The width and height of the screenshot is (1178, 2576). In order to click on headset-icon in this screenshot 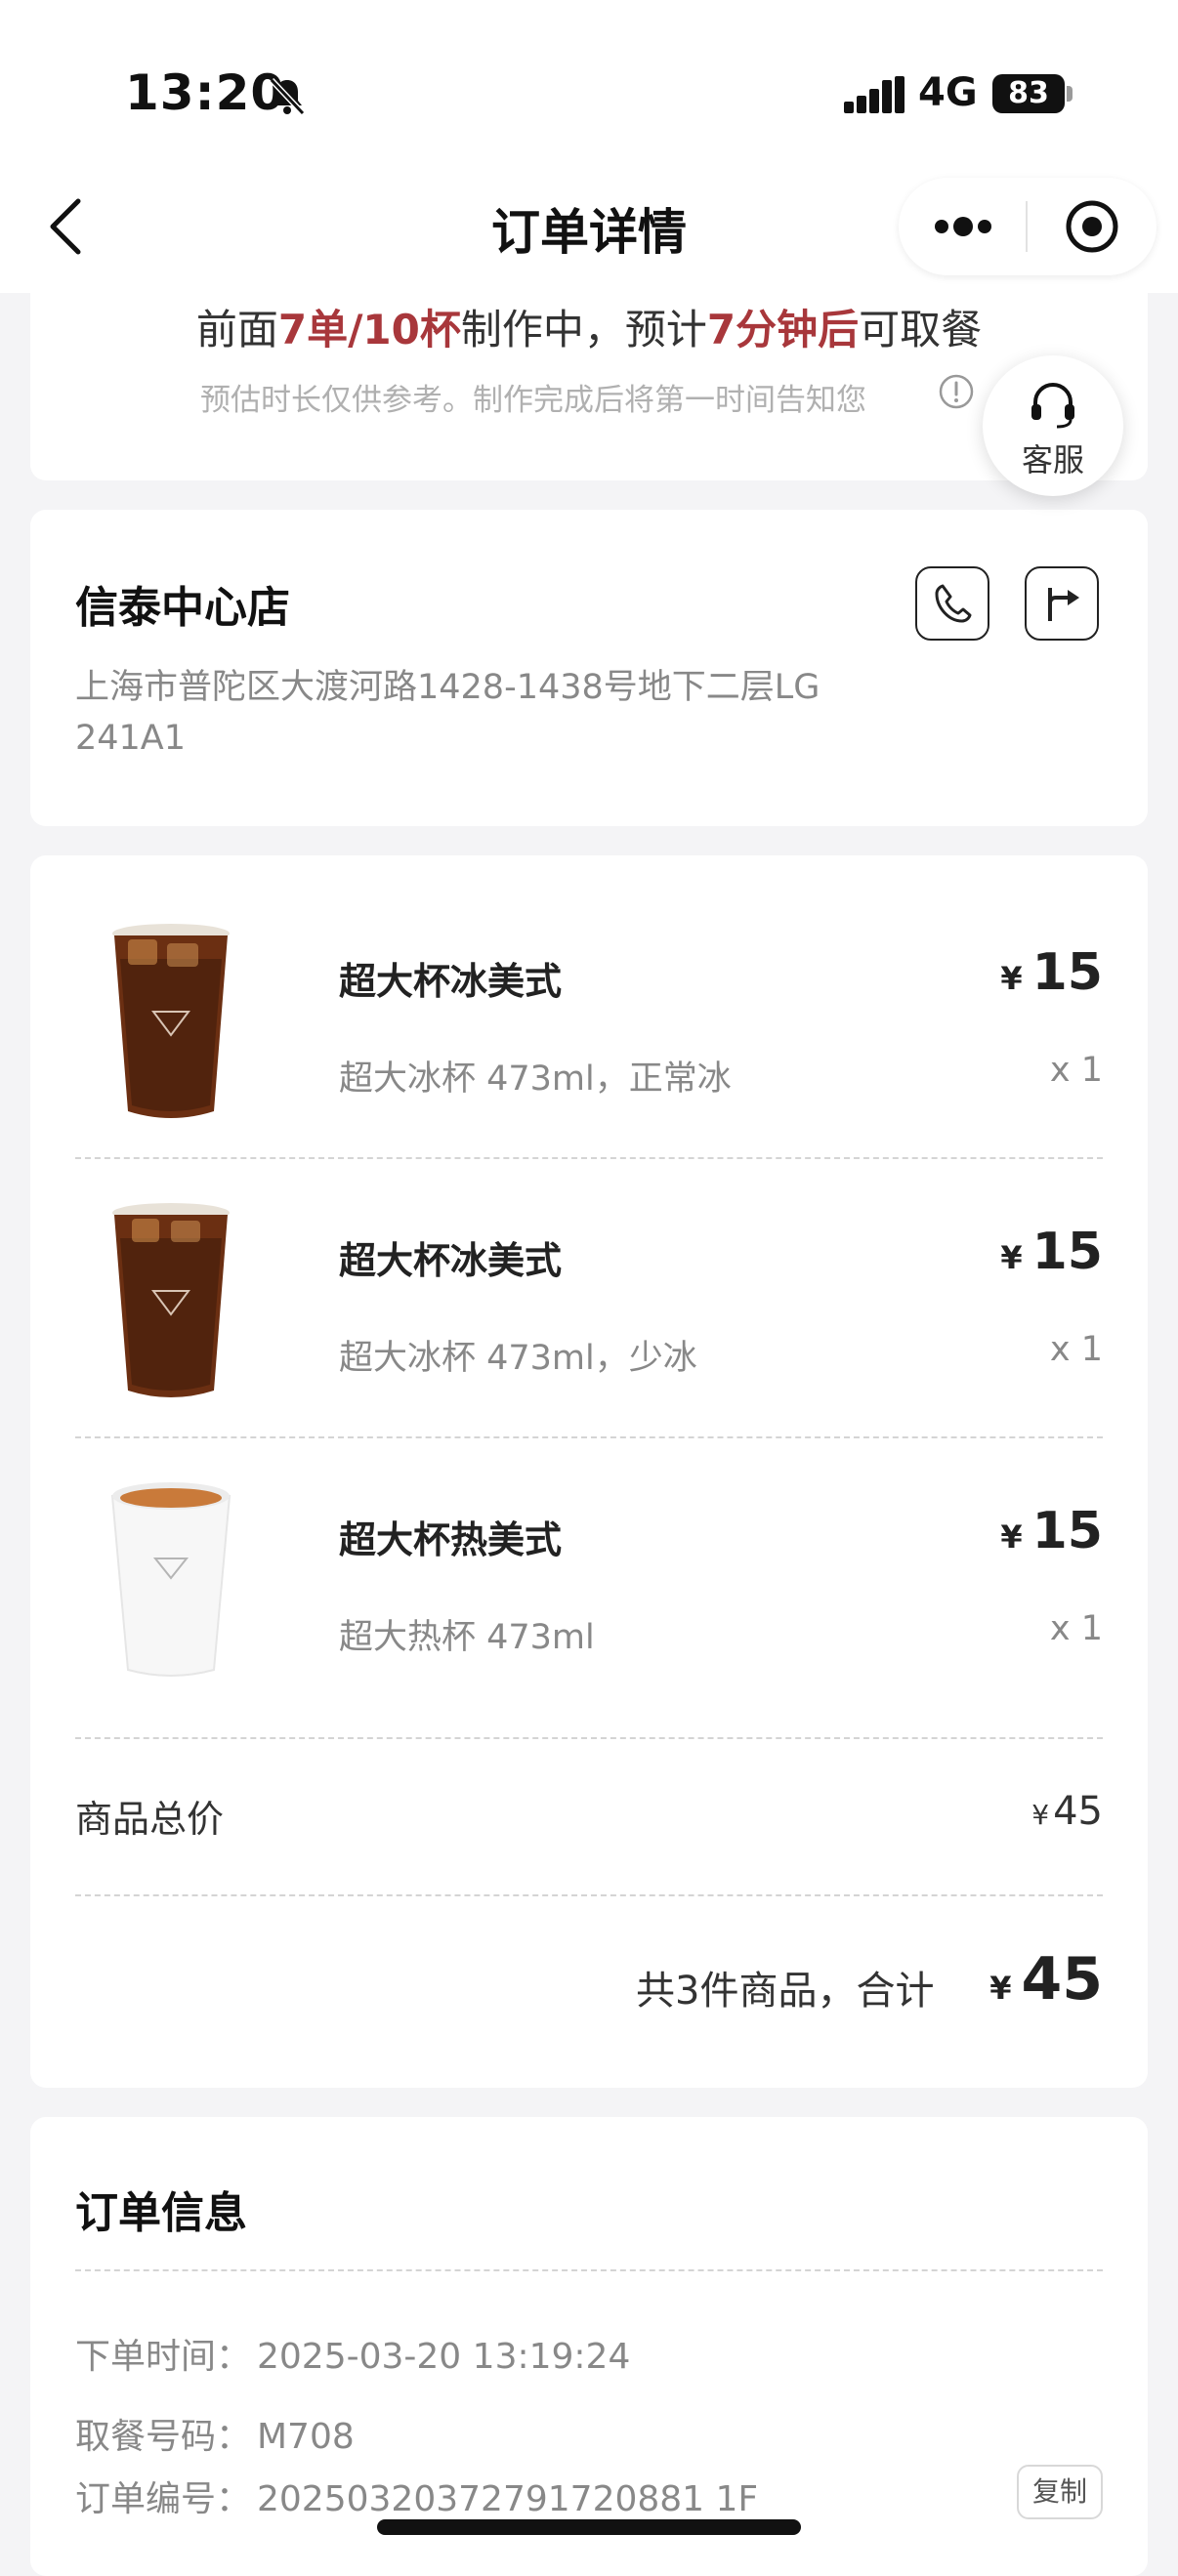, I will do `click(1052, 406)`.